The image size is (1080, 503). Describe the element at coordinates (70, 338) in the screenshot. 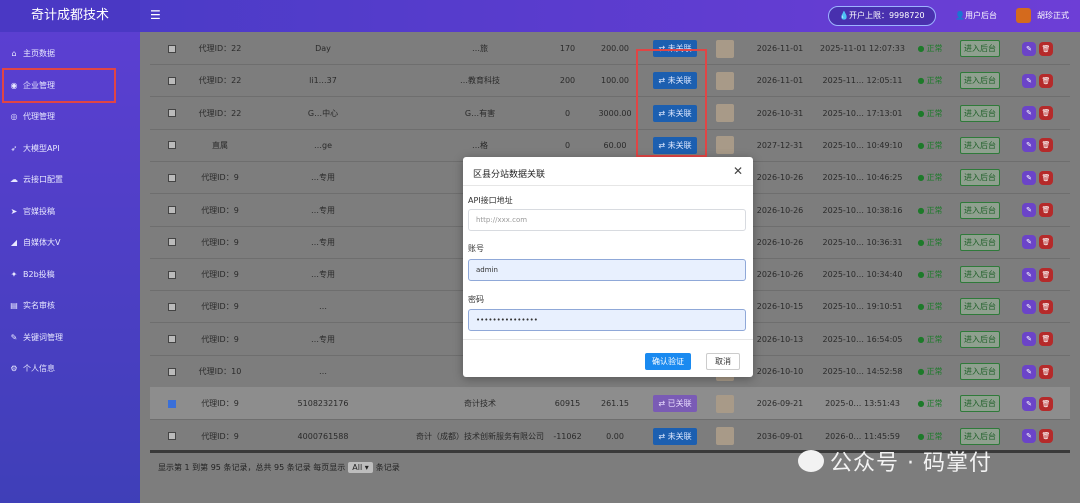

I see `sidebar-item-keywords: ✎ 关键词管理` at that location.